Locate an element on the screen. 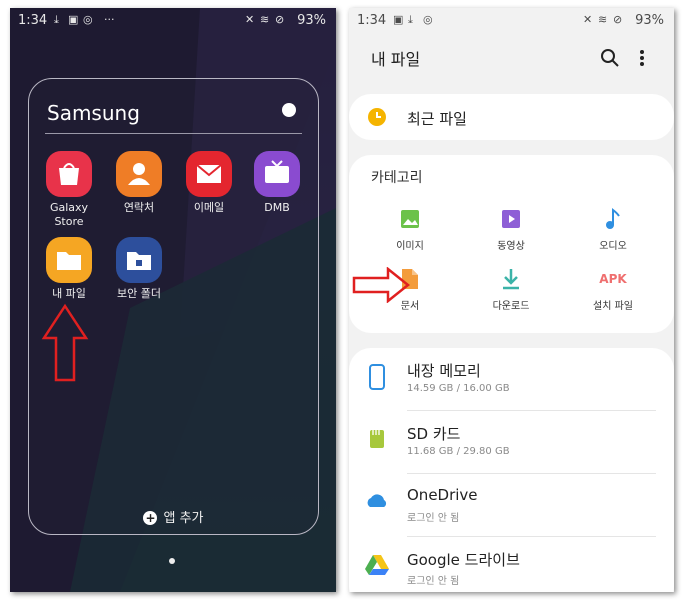 The image size is (685, 600). category-downloads: 다운로드 is located at coordinates (511, 289).